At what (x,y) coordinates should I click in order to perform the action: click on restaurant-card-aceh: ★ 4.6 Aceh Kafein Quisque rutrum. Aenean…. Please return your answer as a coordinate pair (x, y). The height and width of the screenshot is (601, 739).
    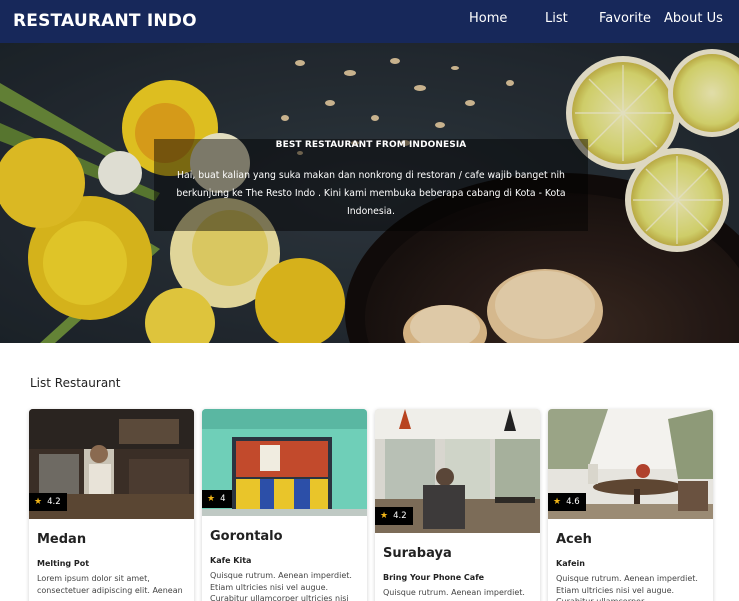
    Looking at the image, I should click on (630, 505).